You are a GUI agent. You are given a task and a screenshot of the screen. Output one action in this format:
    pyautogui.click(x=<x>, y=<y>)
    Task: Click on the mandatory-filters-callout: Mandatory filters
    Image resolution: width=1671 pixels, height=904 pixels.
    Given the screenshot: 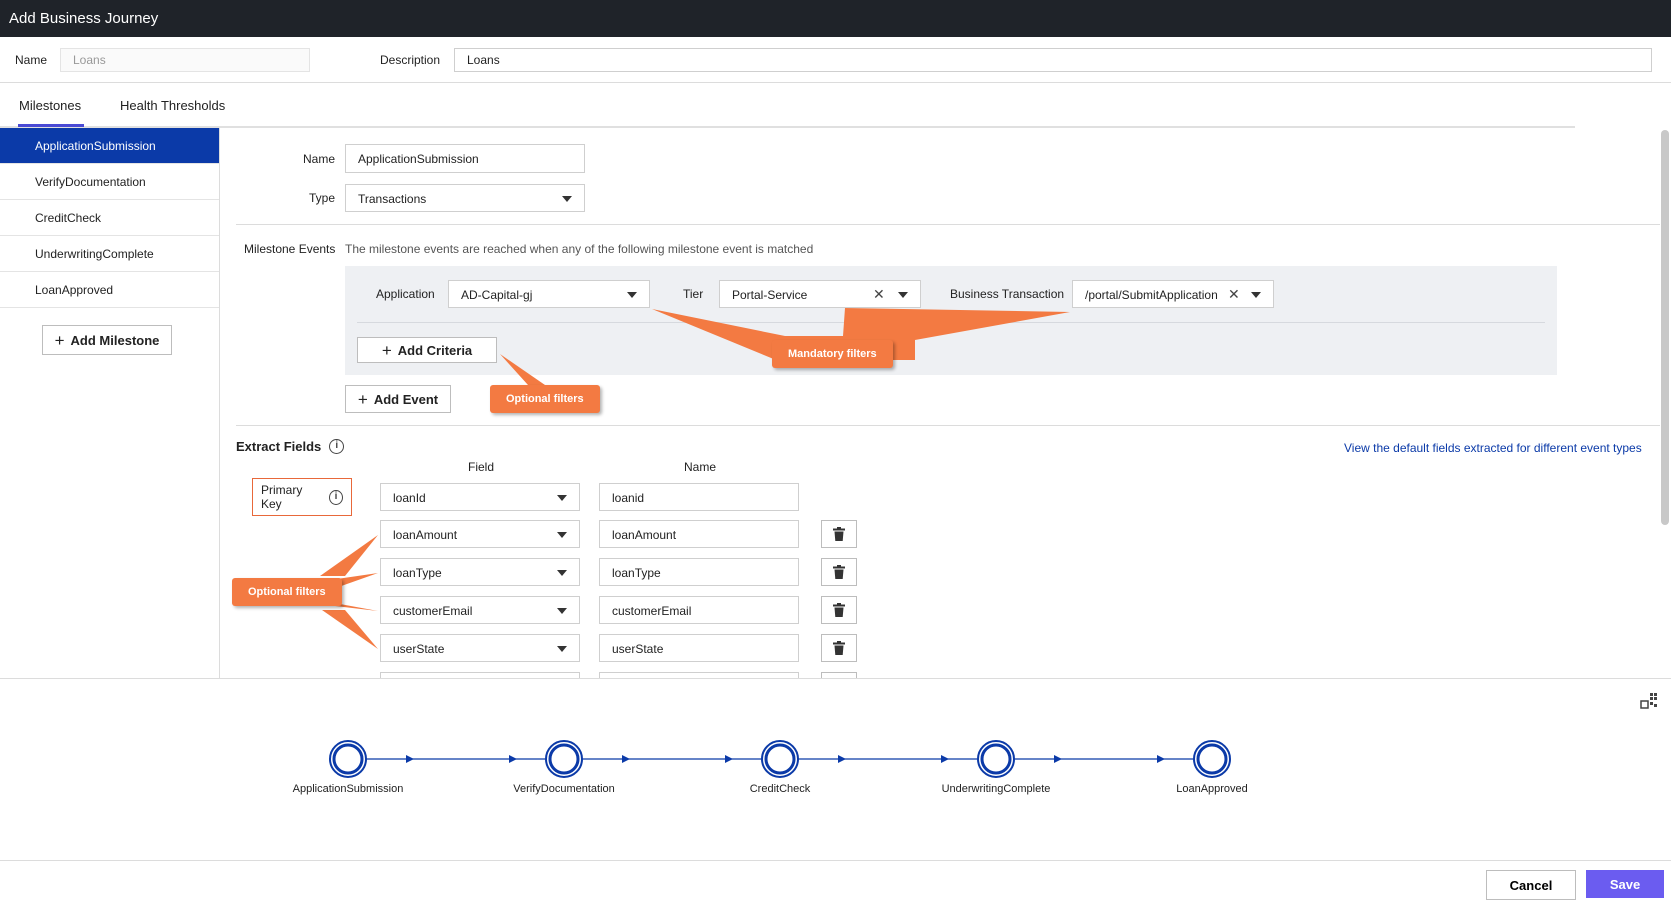 What is the action you would take?
    pyautogui.click(x=832, y=354)
    